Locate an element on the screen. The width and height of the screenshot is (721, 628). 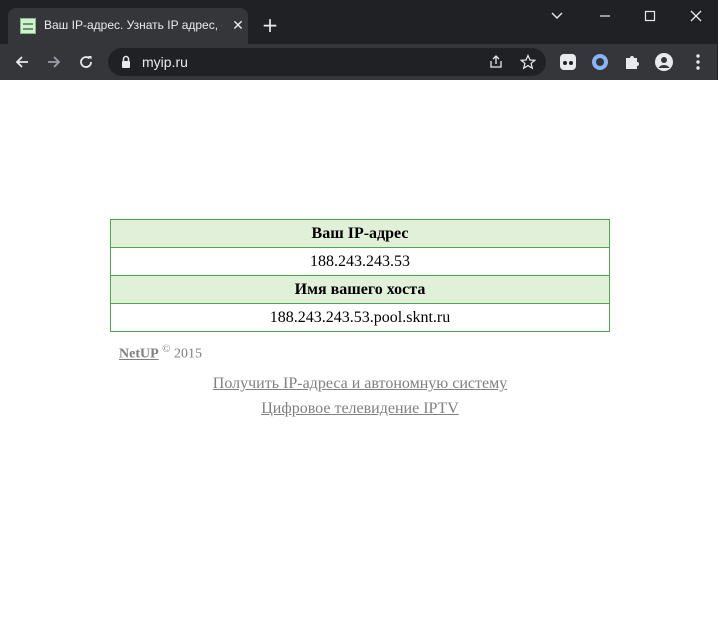
ip-value: 188.243.243.53 is located at coordinates (360, 261).